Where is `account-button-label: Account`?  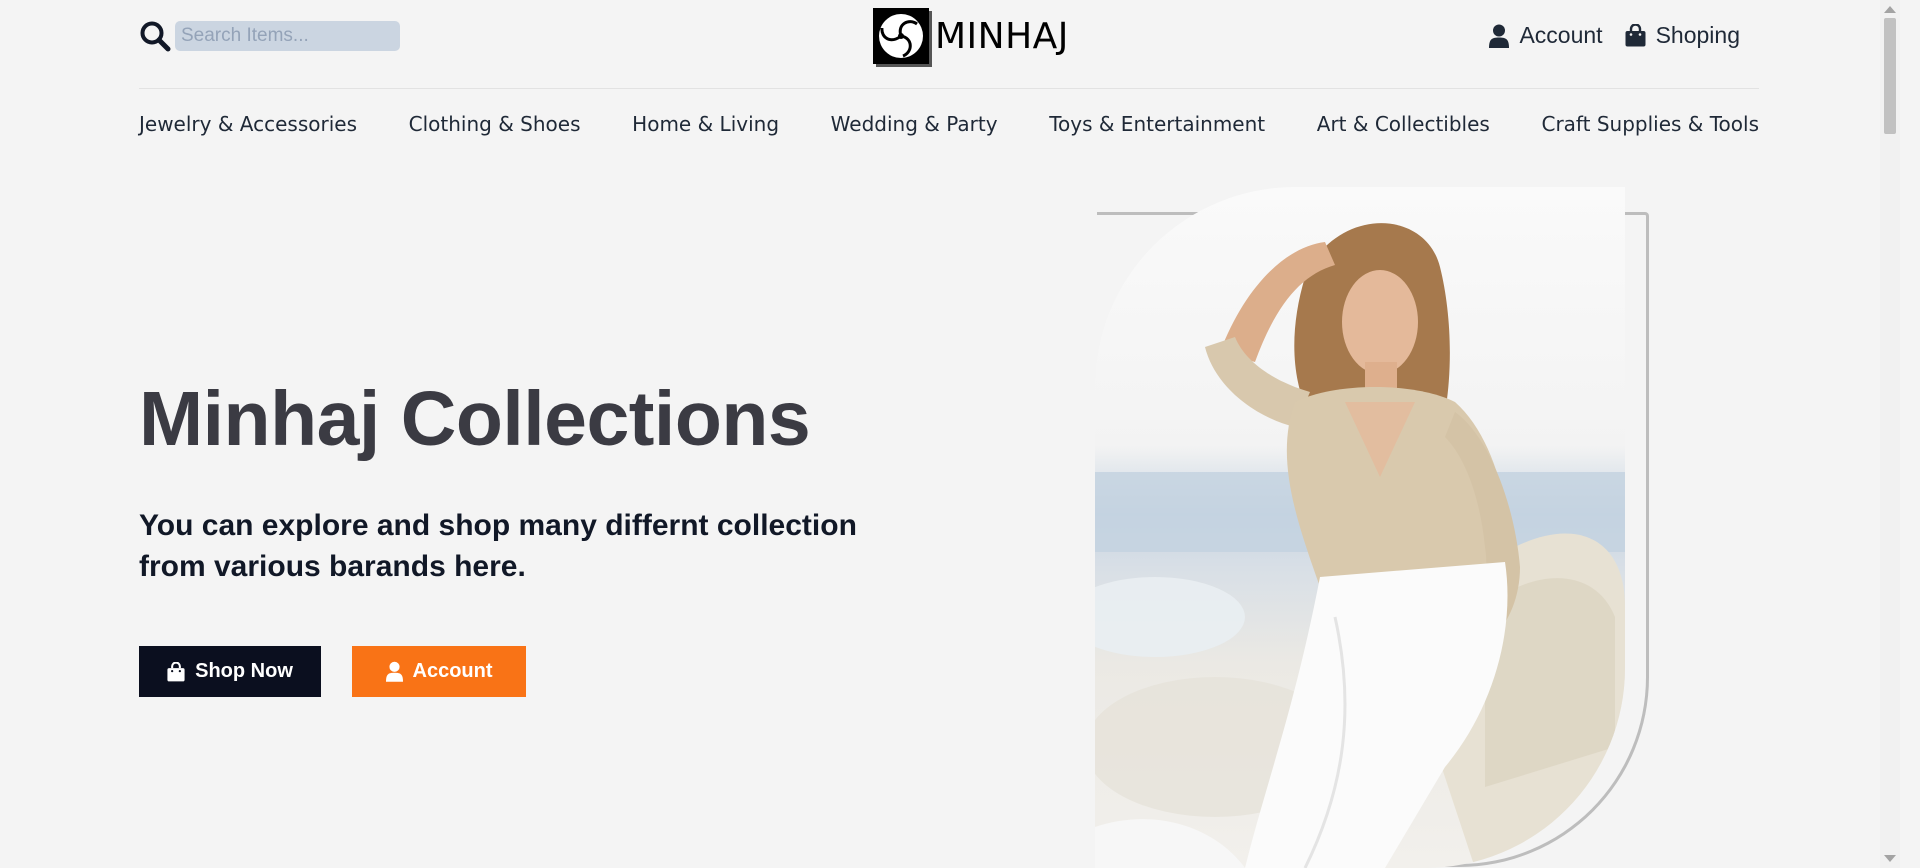
account-button-label: Account is located at coordinates (452, 671).